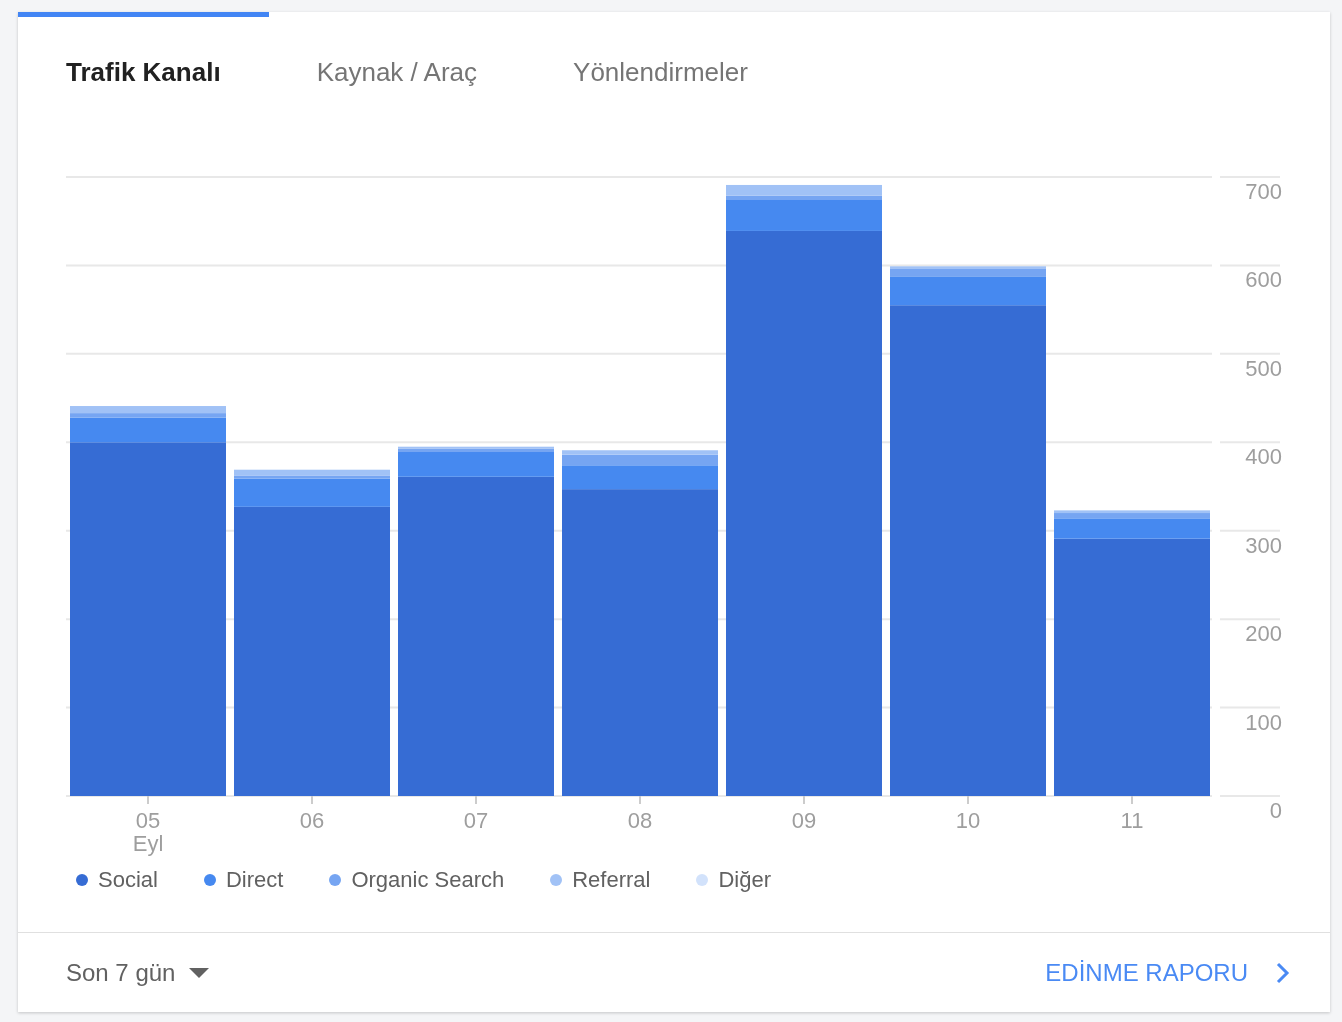  I want to click on legend-label: Organic Search, so click(428, 880).